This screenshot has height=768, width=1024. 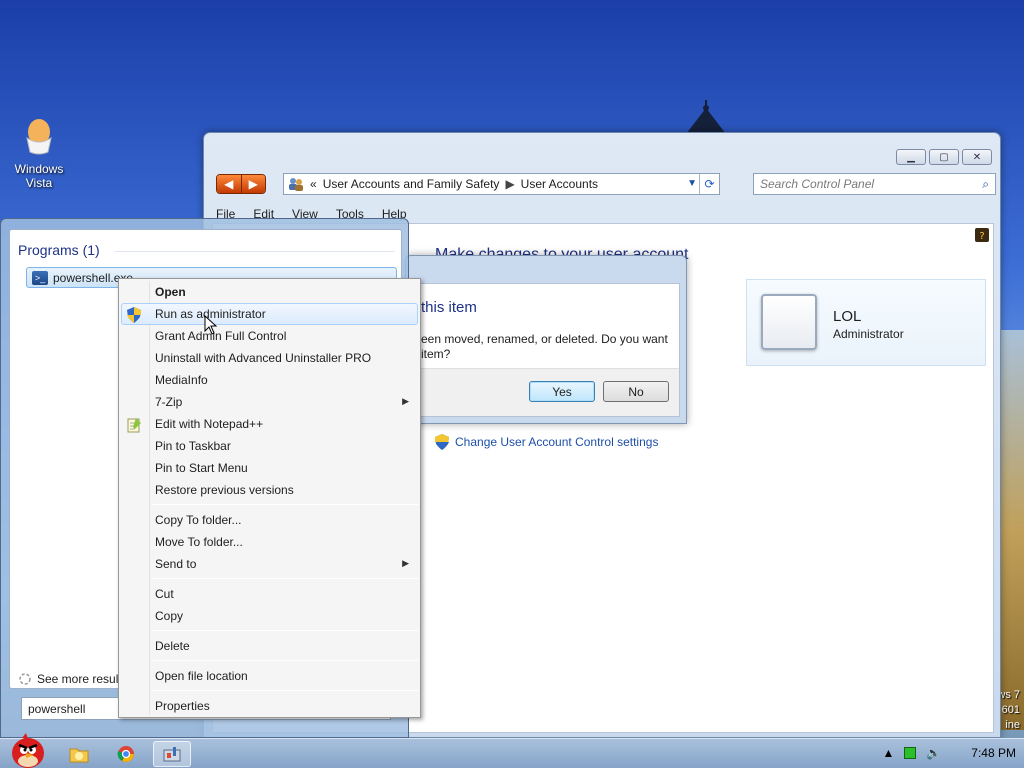 What do you see at coordinates (269, 402) in the screenshot?
I see `menu-item-7zip: 7-Zip ▶` at bounding box center [269, 402].